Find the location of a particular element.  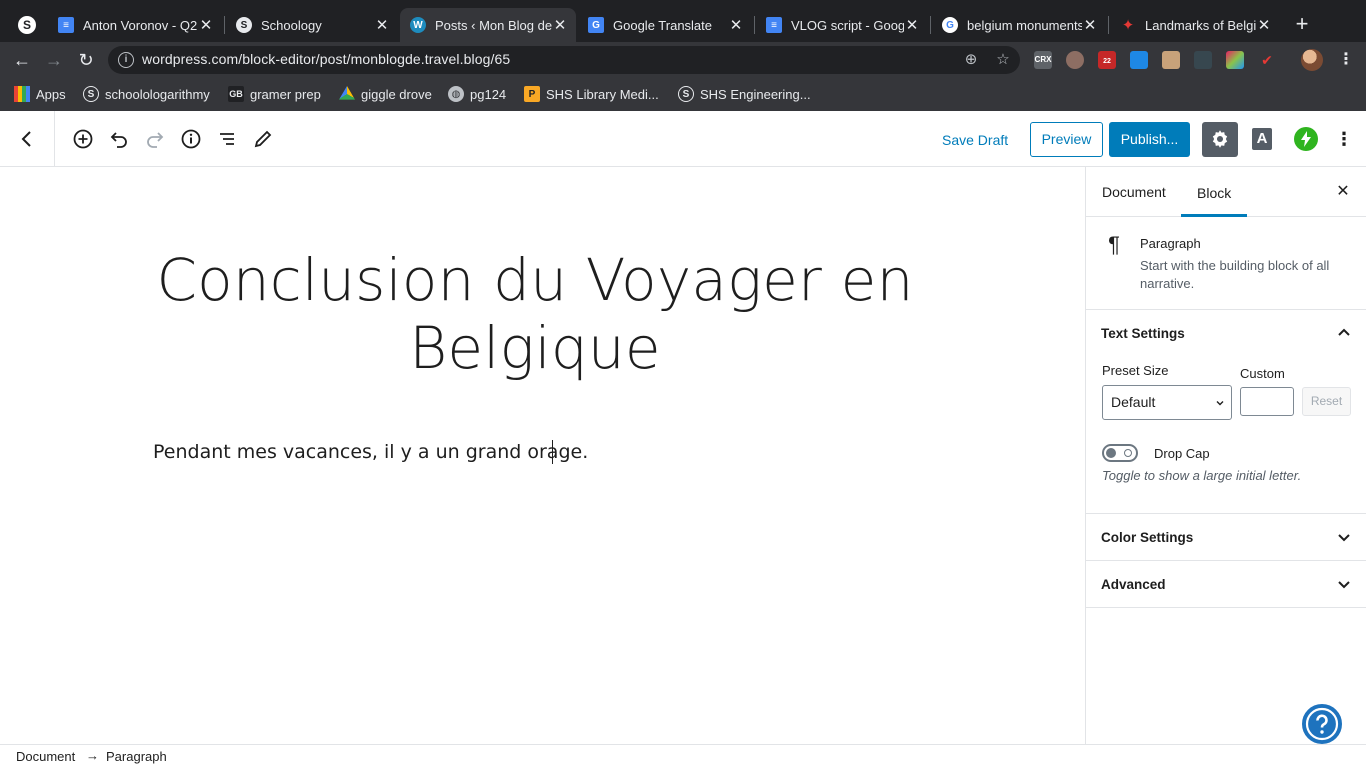

editor-footer is located at coordinates (683, 756).